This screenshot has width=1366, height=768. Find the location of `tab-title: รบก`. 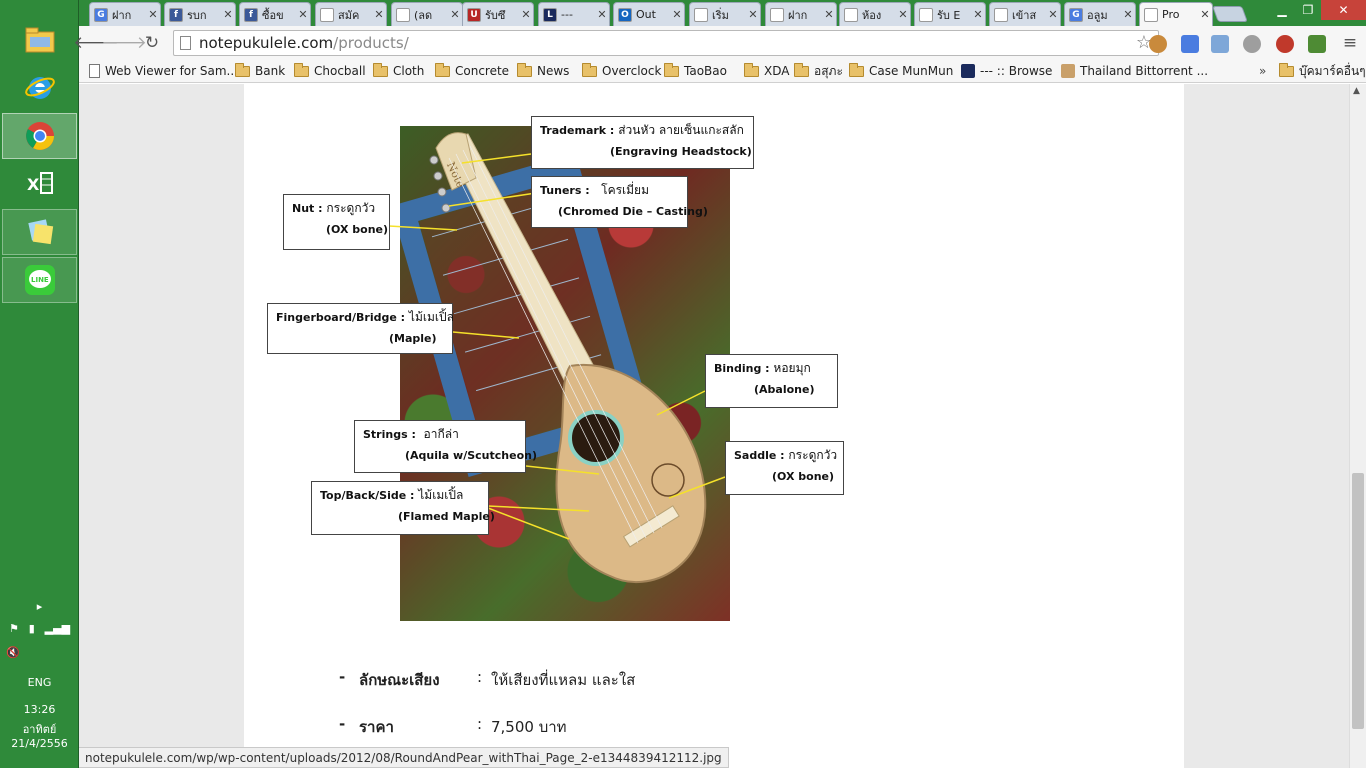

tab-title: รบก is located at coordinates (197, 15).